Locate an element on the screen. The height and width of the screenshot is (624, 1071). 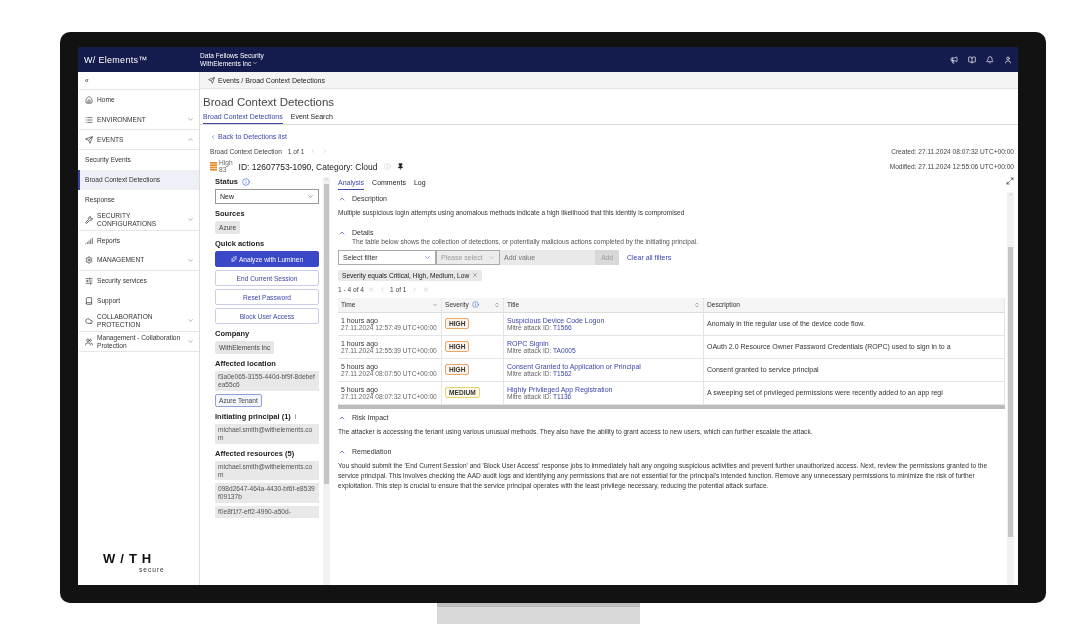
previous-page-icon is located at coordinates (383, 289).